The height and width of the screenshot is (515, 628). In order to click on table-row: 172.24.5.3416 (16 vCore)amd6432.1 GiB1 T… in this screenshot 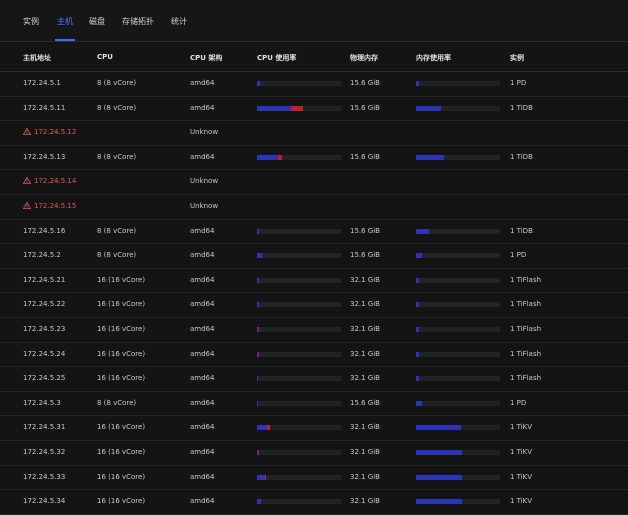, I will do `click(314, 502)`.